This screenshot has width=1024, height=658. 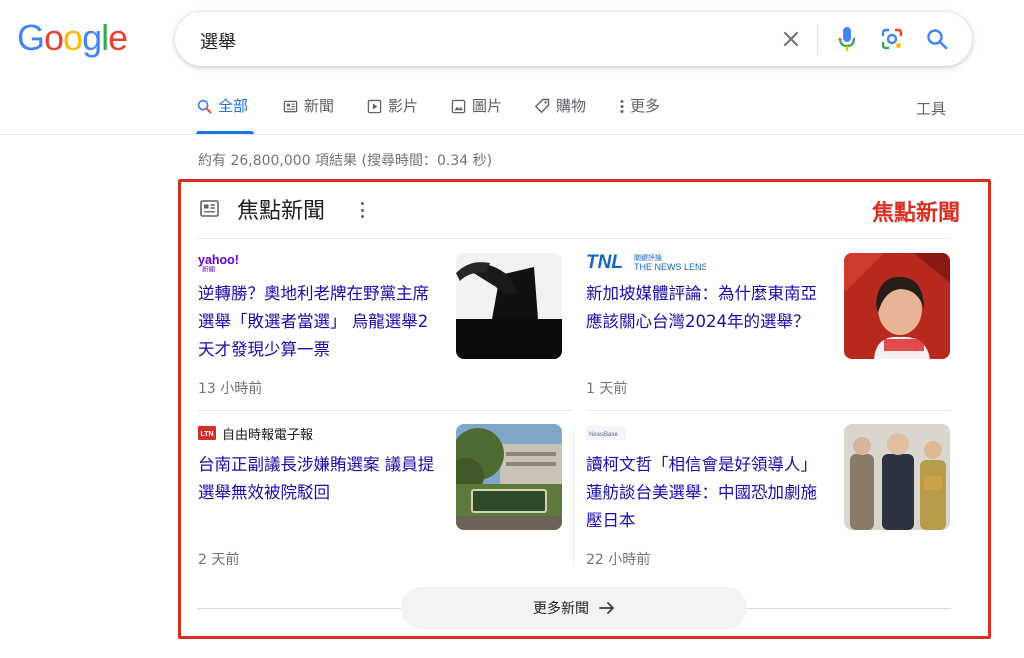 What do you see at coordinates (105, 37) in the screenshot?
I see `logo-letter: l` at bounding box center [105, 37].